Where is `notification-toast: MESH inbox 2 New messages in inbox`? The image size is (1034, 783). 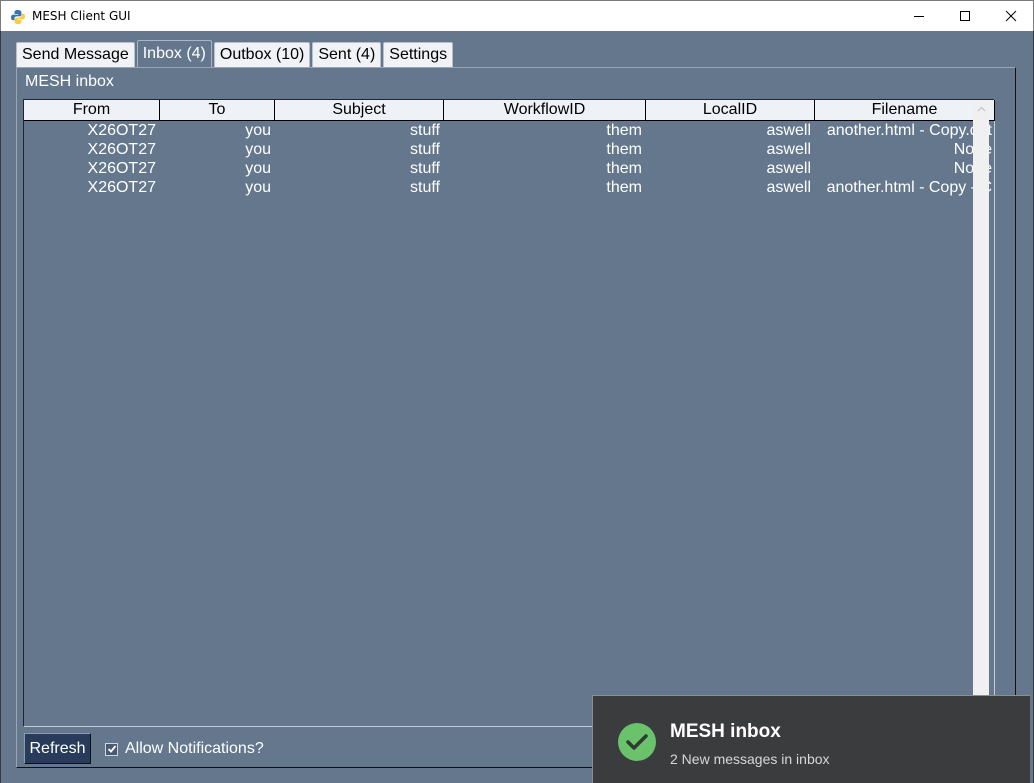 notification-toast: MESH inbox 2 New messages in inbox is located at coordinates (811, 739).